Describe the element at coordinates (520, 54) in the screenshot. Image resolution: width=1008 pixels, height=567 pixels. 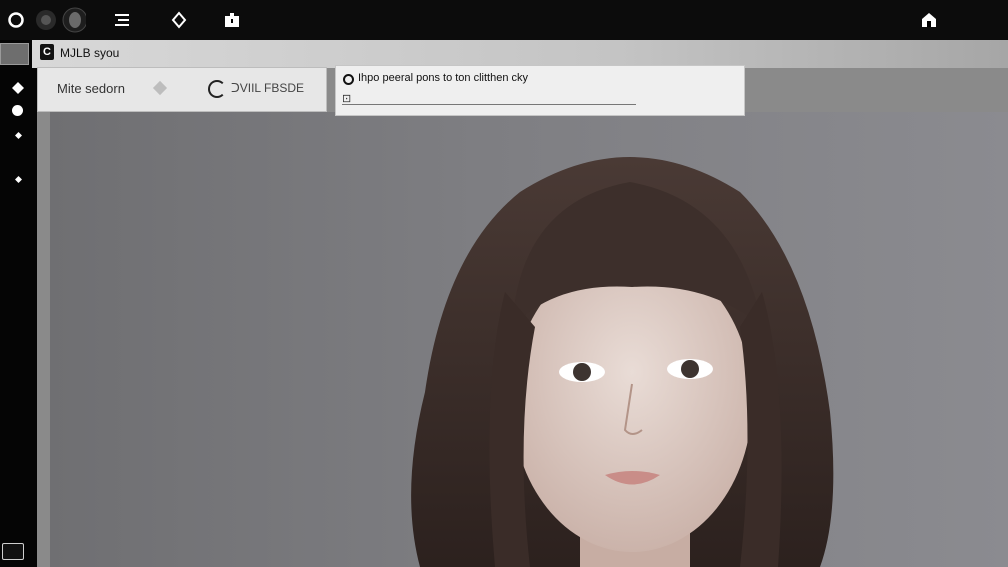
I see `tab-strip: C MJLB syou` at that location.